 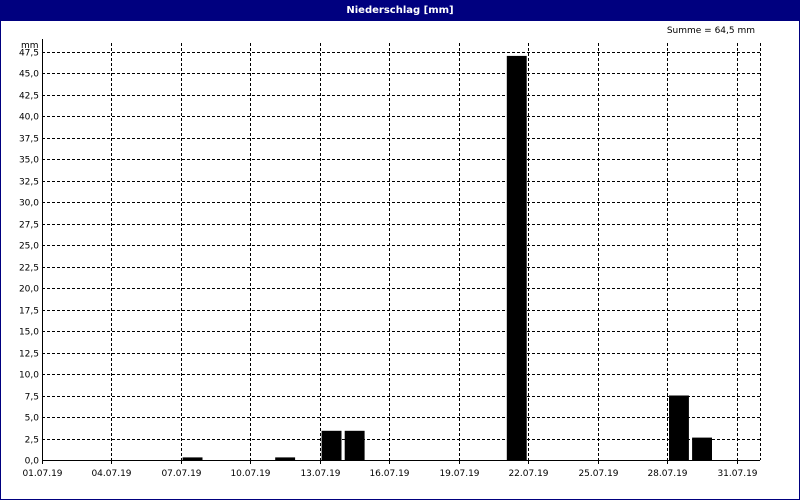 I want to click on x-tick-label: 07.07.19, so click(x=181, y=474).